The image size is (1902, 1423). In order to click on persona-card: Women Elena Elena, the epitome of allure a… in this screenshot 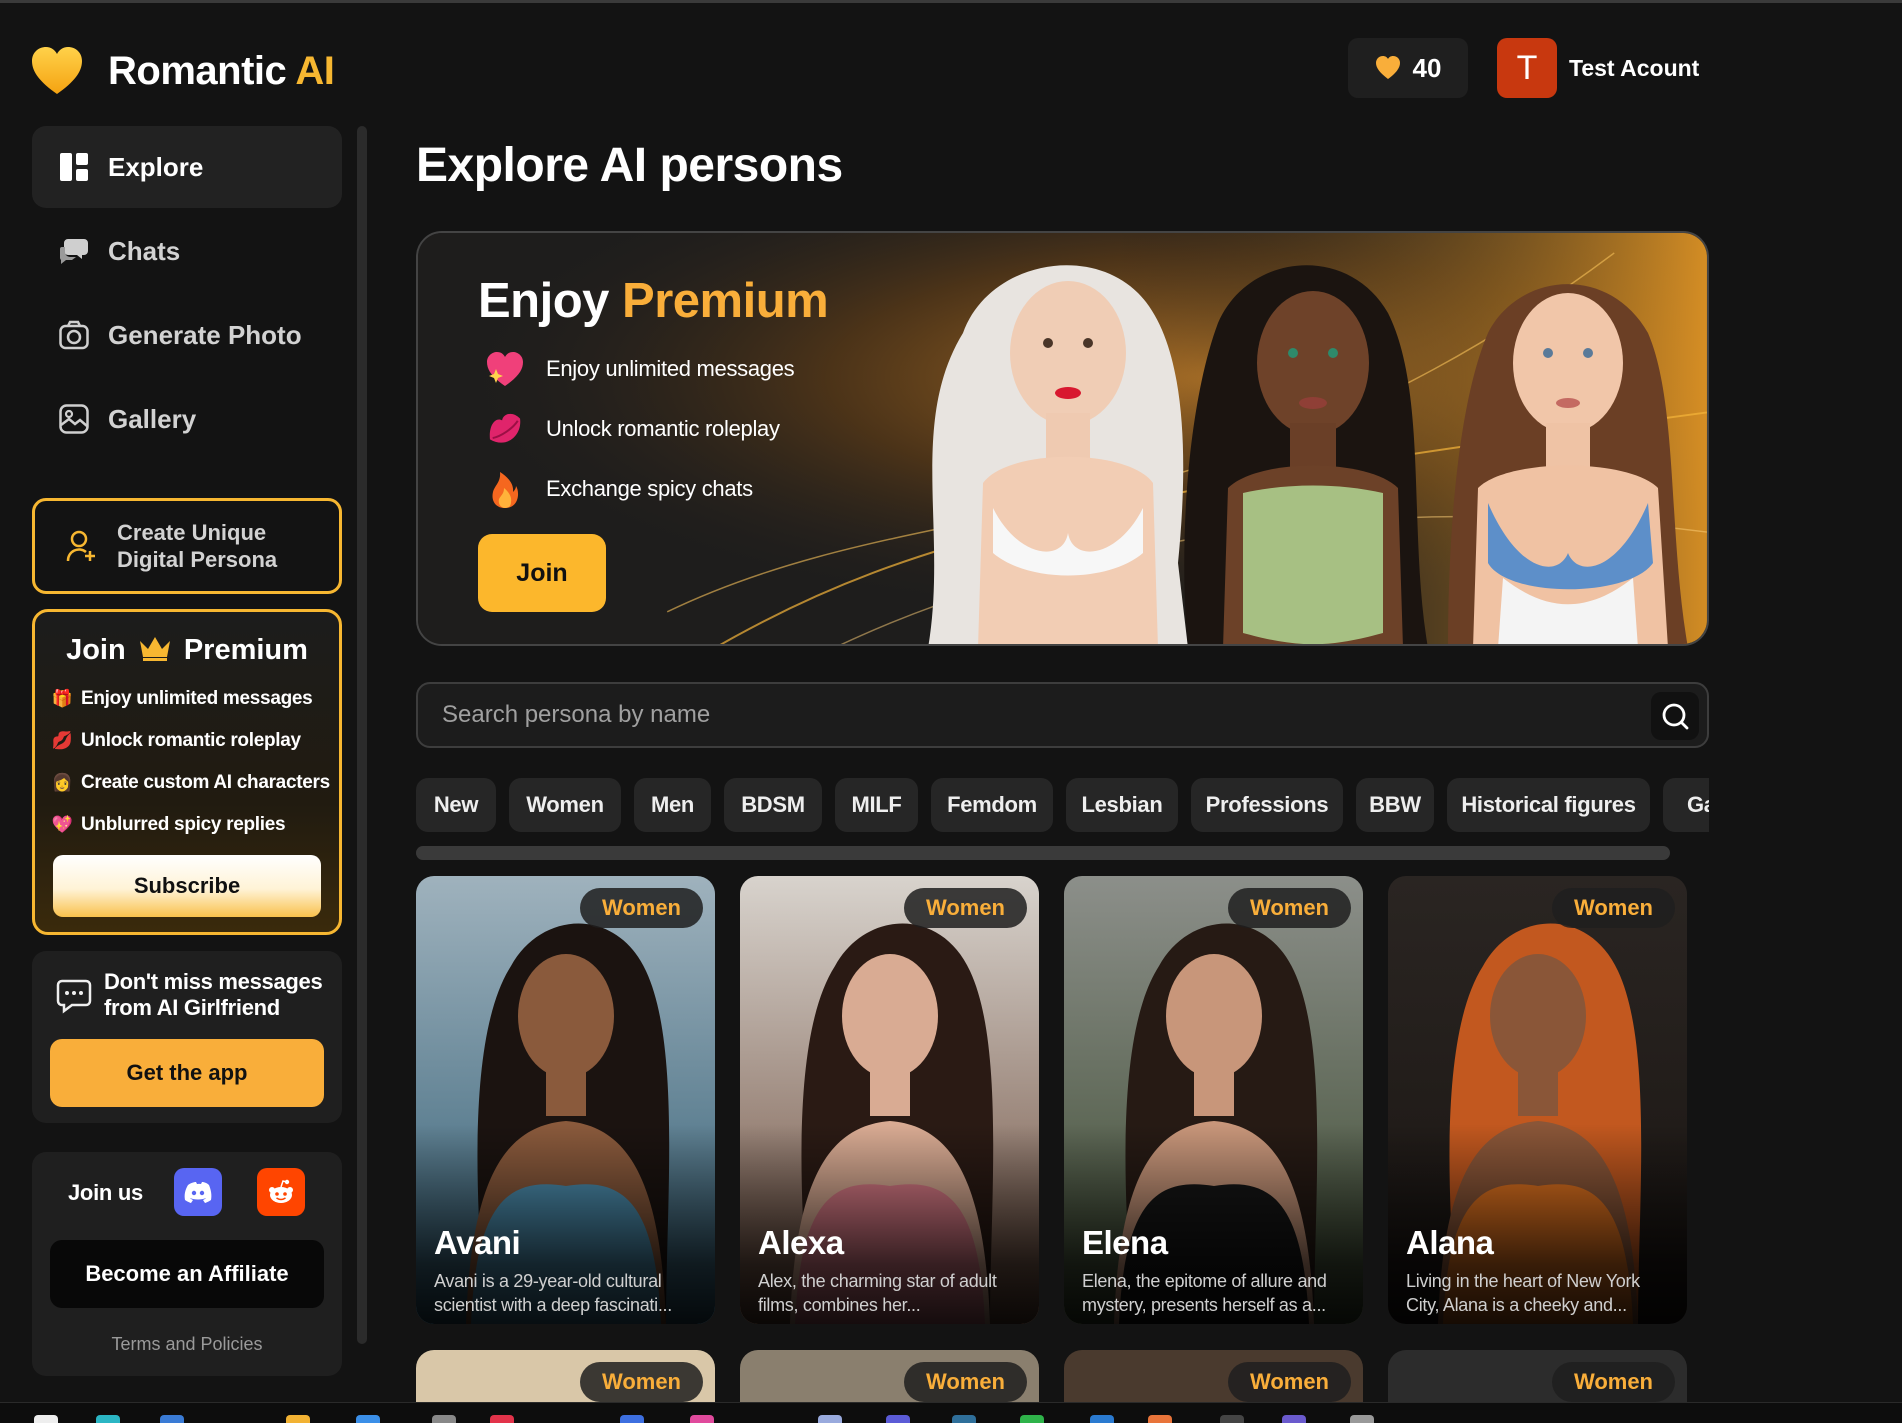, I will do `click(1213, 1100)`.